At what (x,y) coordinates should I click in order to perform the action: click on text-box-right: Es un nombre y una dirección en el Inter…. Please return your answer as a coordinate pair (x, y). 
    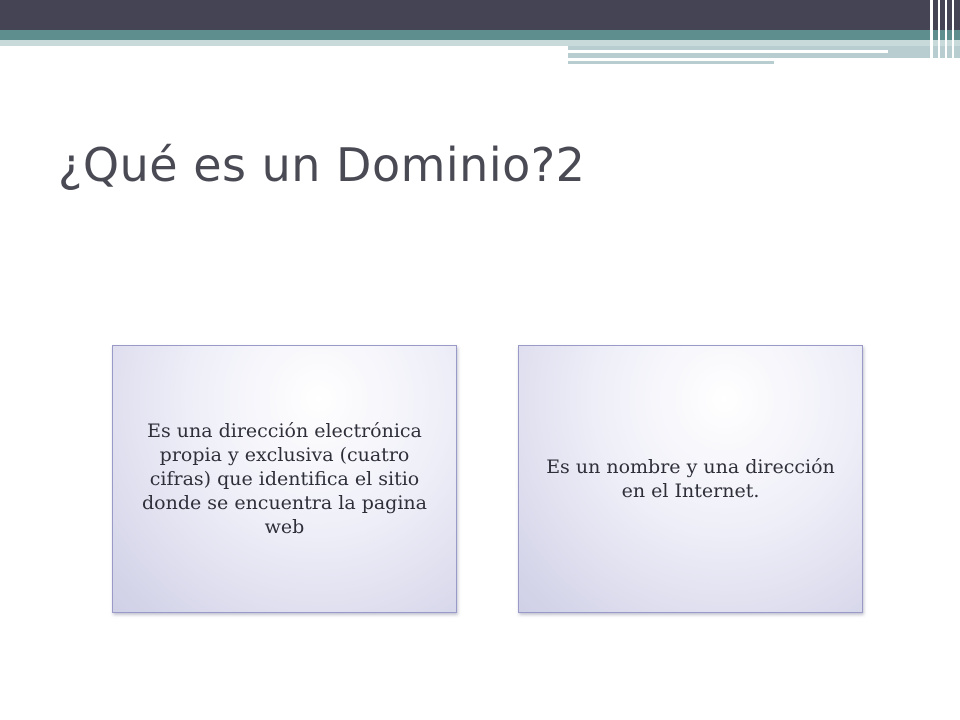
    Looking at the image, I should click on (690, 479).